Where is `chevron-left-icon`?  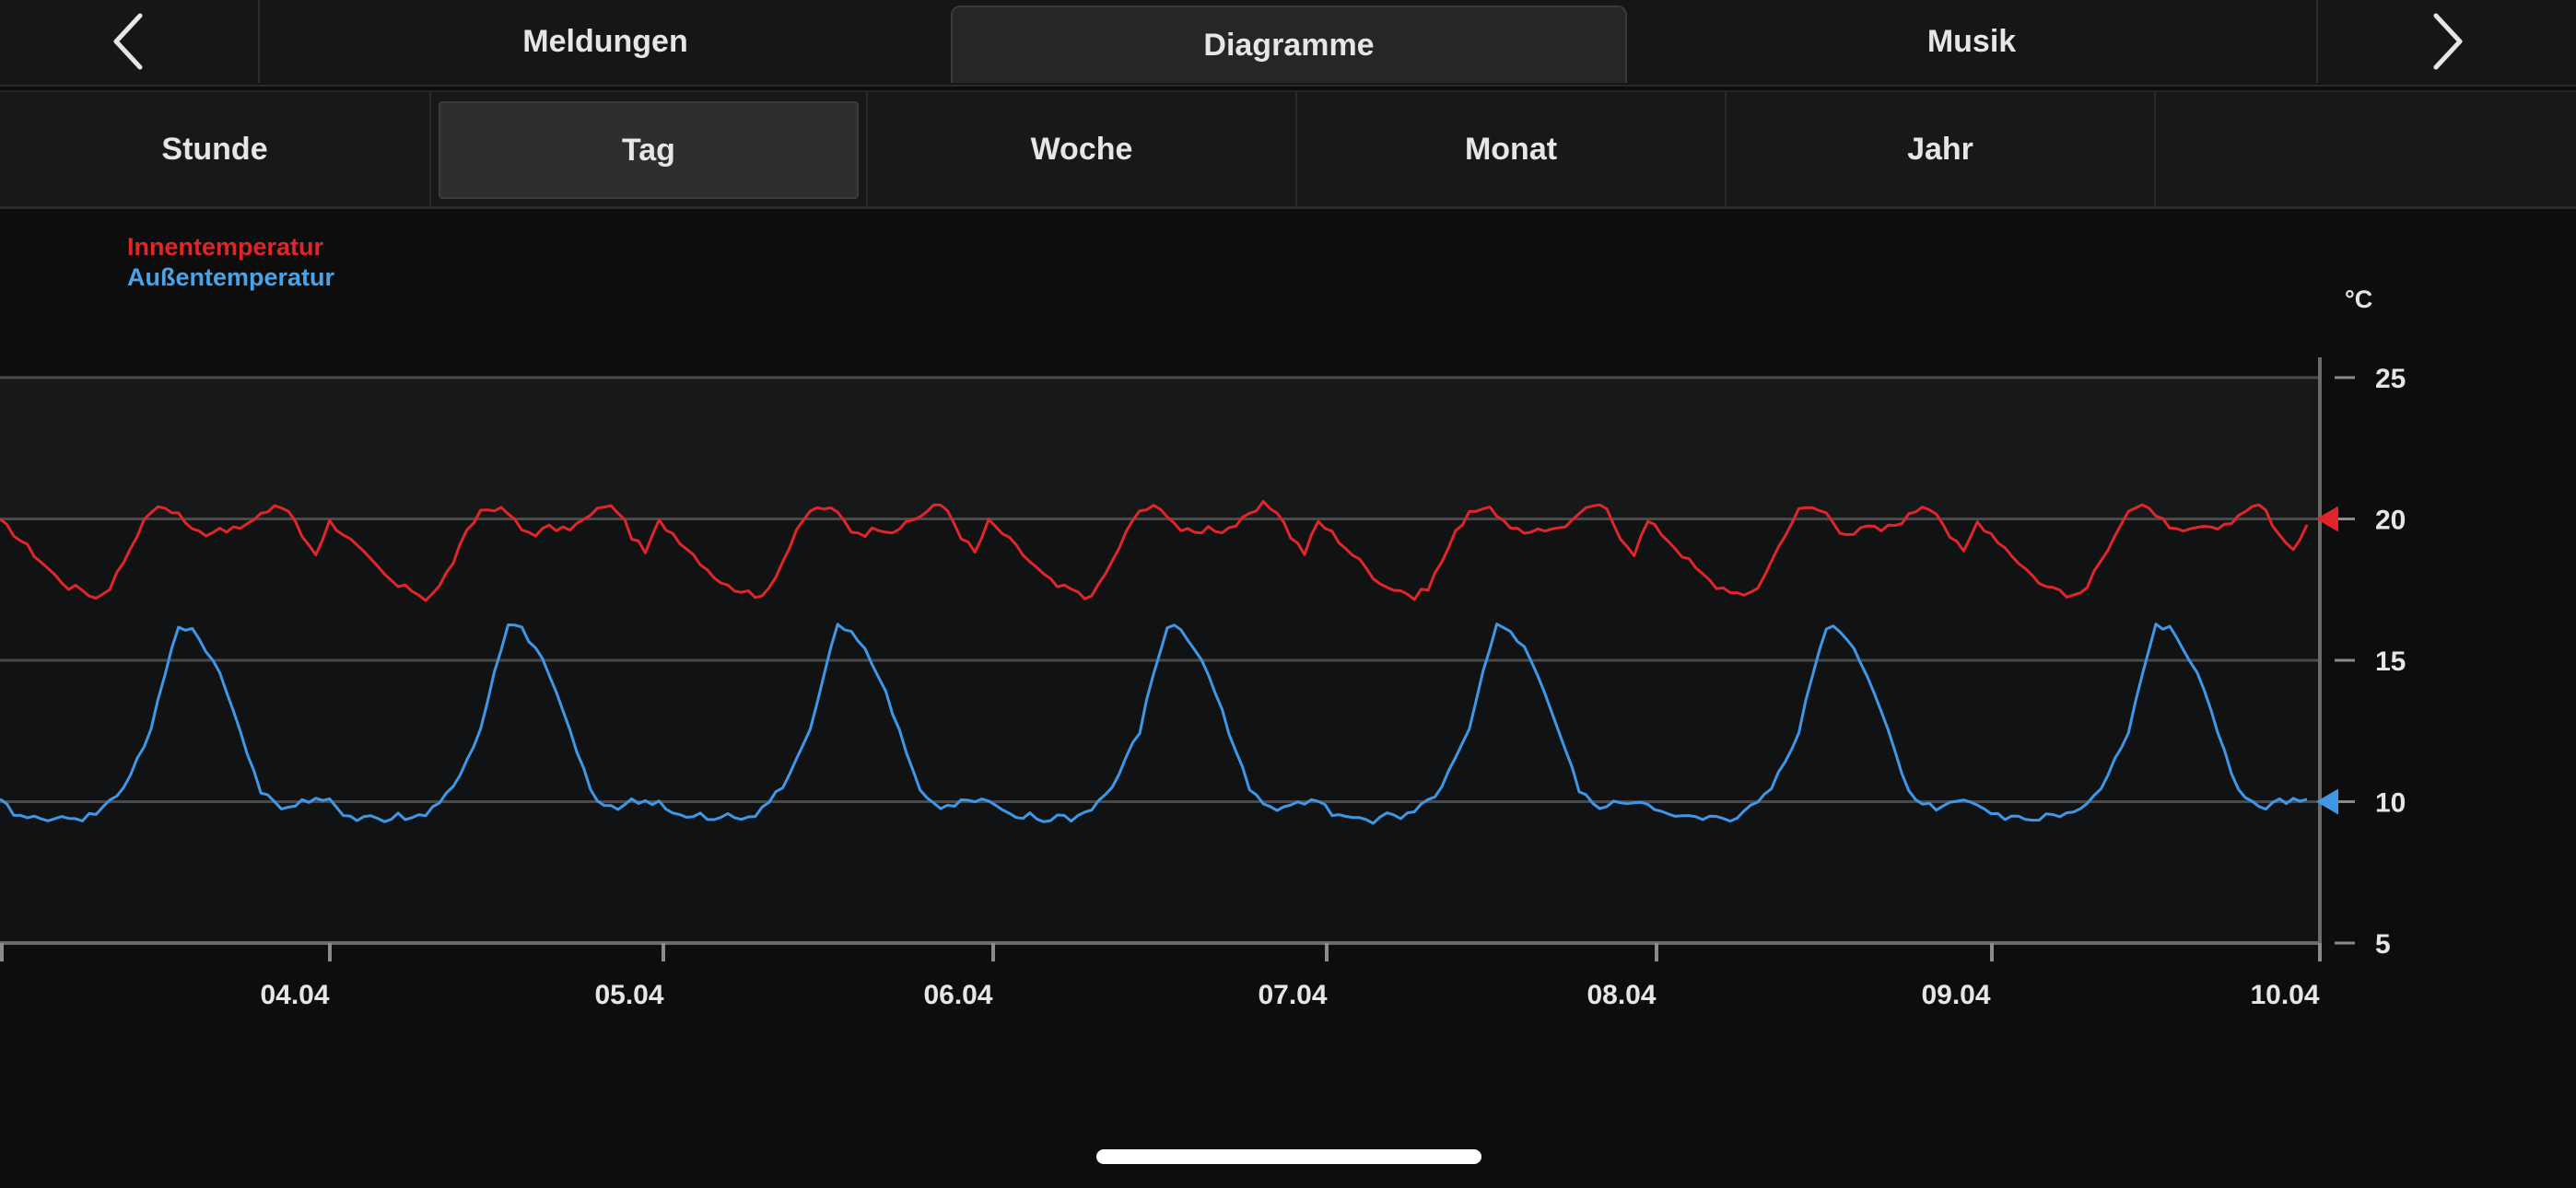
chevron-left-icon is located at coordinates (129, 41).